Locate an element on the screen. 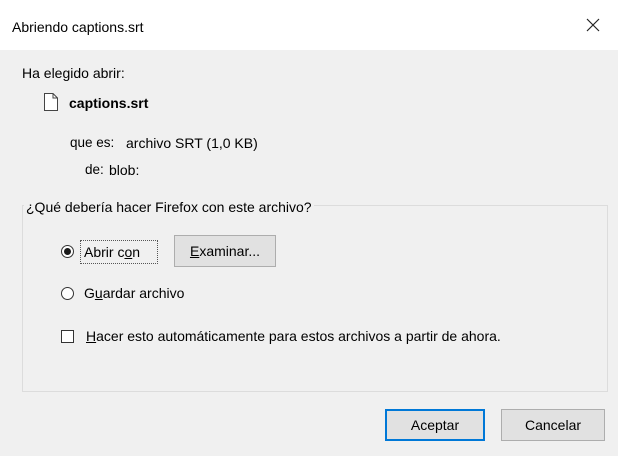  open-with-radio is located at coordinates (67, 251).